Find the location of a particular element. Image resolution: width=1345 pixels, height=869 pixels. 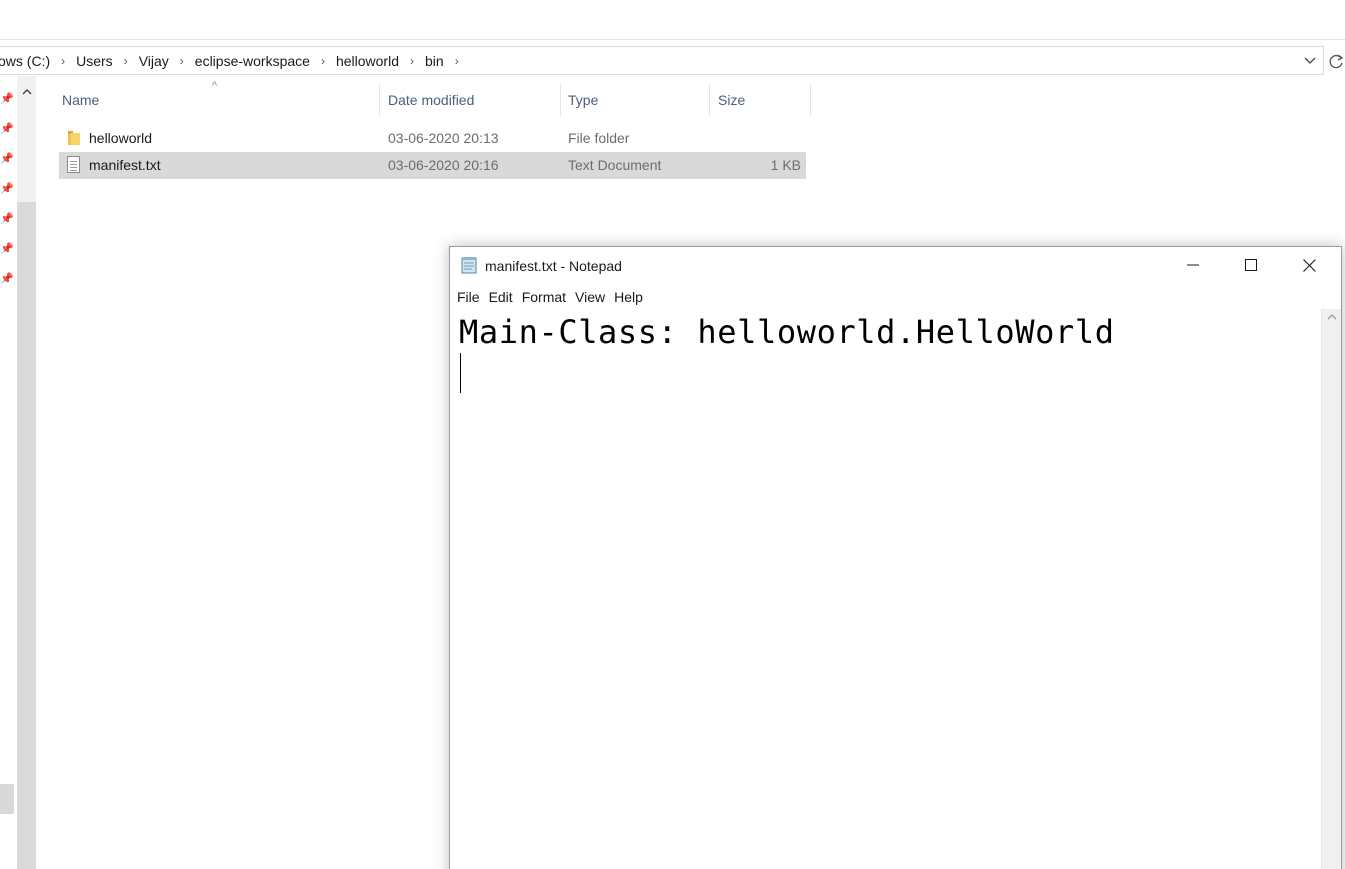

close-button is located at coordinates (1309, 265).